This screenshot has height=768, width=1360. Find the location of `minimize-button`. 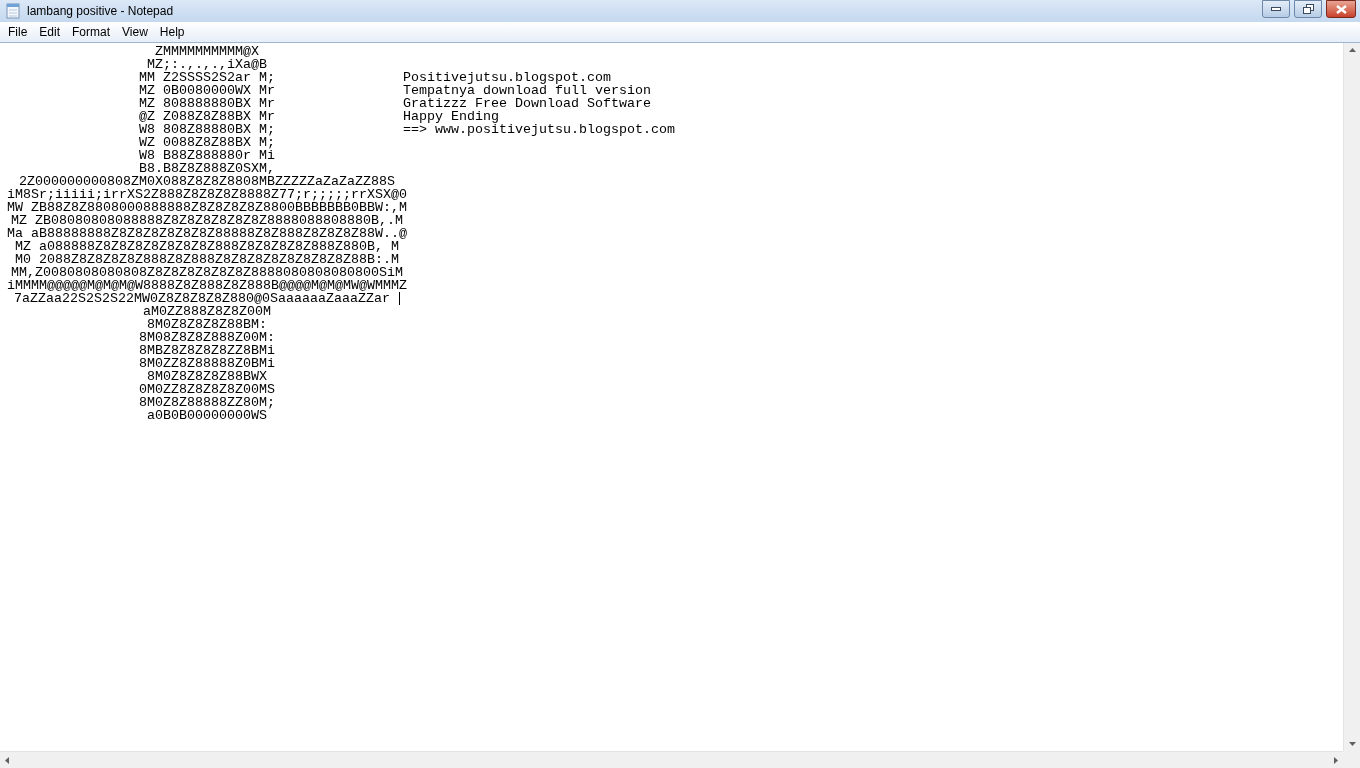

minimize-button is located at coordinates (1276, 9).